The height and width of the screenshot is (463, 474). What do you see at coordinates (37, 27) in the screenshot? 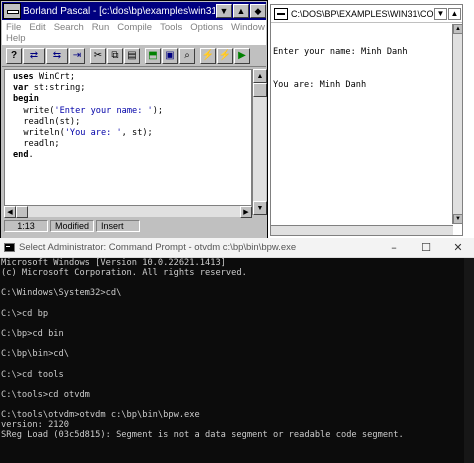
I see `menu-edit: Edit` at bounding box center [37, 27].